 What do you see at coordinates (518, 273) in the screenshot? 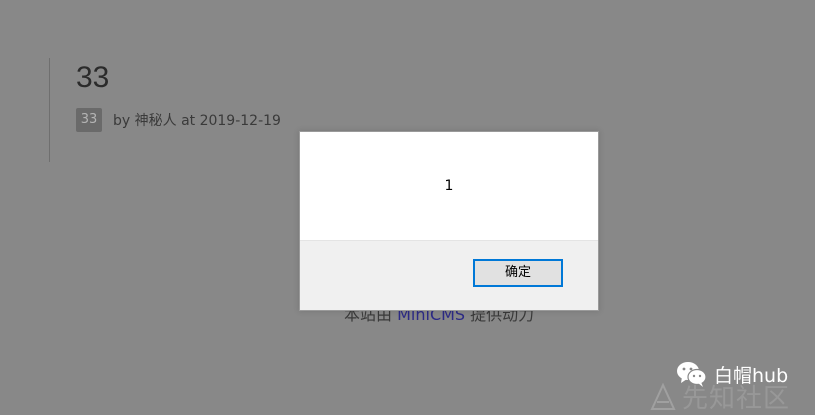
I see `ok-button: 确定` at bounding box center [518, 273].